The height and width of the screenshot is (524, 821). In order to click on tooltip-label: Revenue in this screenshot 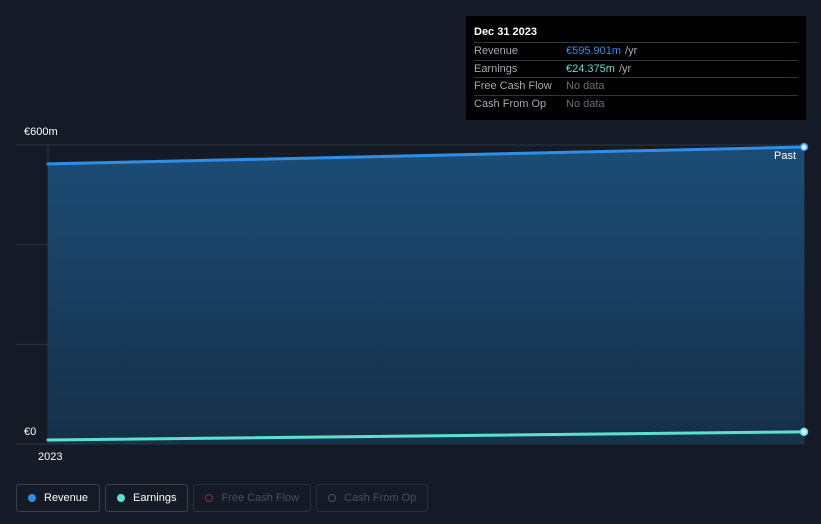, I will do `click(496, 51)`.